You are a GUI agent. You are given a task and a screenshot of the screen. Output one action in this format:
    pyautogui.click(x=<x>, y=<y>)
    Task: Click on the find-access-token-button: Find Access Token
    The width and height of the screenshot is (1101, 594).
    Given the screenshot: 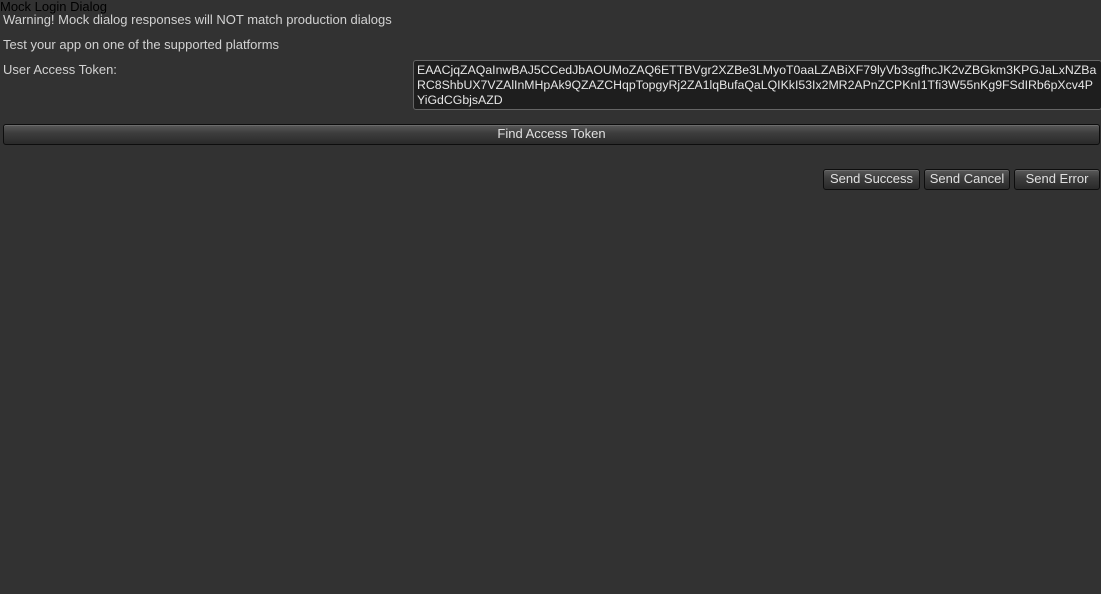 What is the action you would take?
    pyautogui.click(x=551, y=134)
    